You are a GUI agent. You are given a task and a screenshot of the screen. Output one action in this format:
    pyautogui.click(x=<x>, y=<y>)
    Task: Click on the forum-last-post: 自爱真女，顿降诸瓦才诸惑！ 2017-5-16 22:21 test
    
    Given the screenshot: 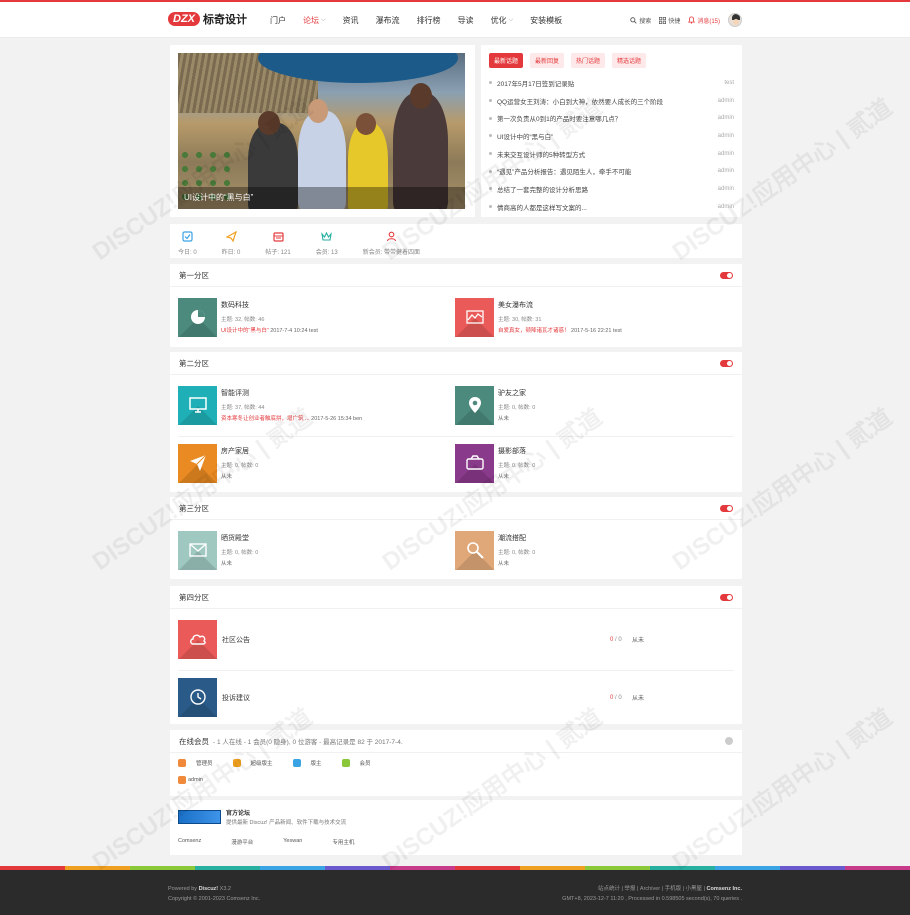 What is the action you would take?
    pyautogui.click(x=560, y=330)
    